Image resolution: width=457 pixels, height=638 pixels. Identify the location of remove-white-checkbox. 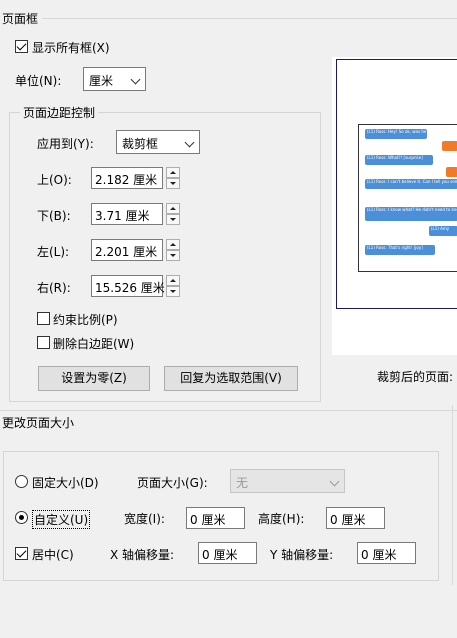
(43, 342).